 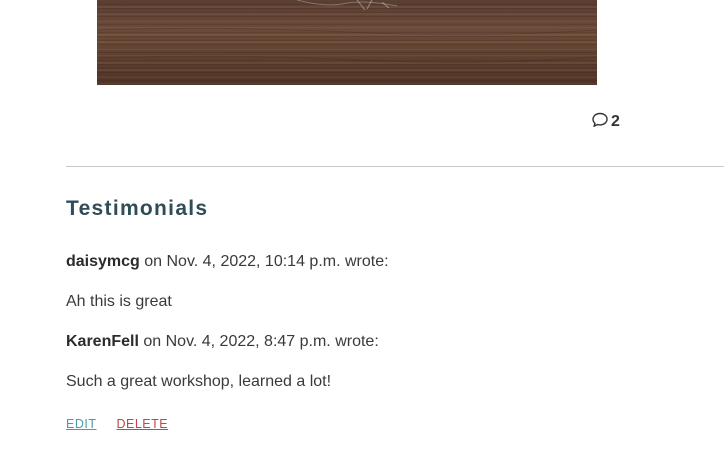 I want to click on testimonial-meta: on Nov. 4, 2022, 8:47 p.m. wrote:, so click(x=258, y=341).